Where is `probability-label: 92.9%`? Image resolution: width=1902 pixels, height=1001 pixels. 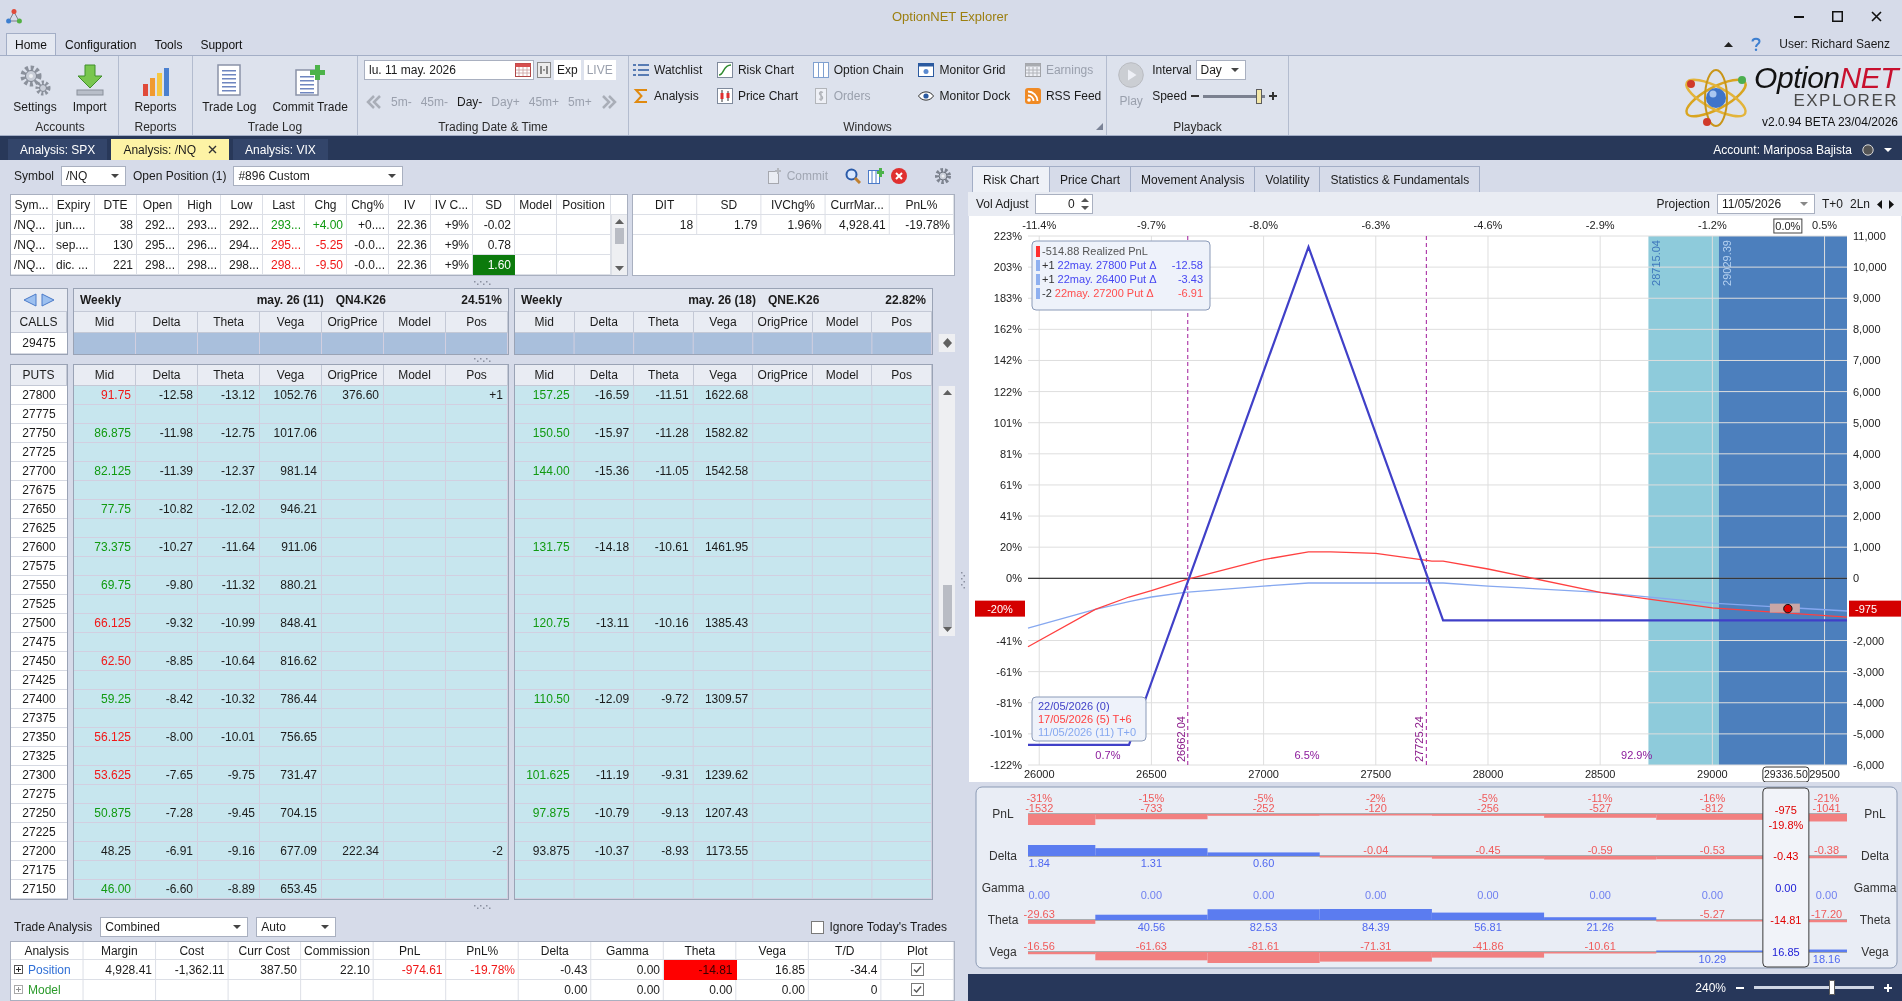
probability-label: 92.9% is located at coordinates (1637, 755).